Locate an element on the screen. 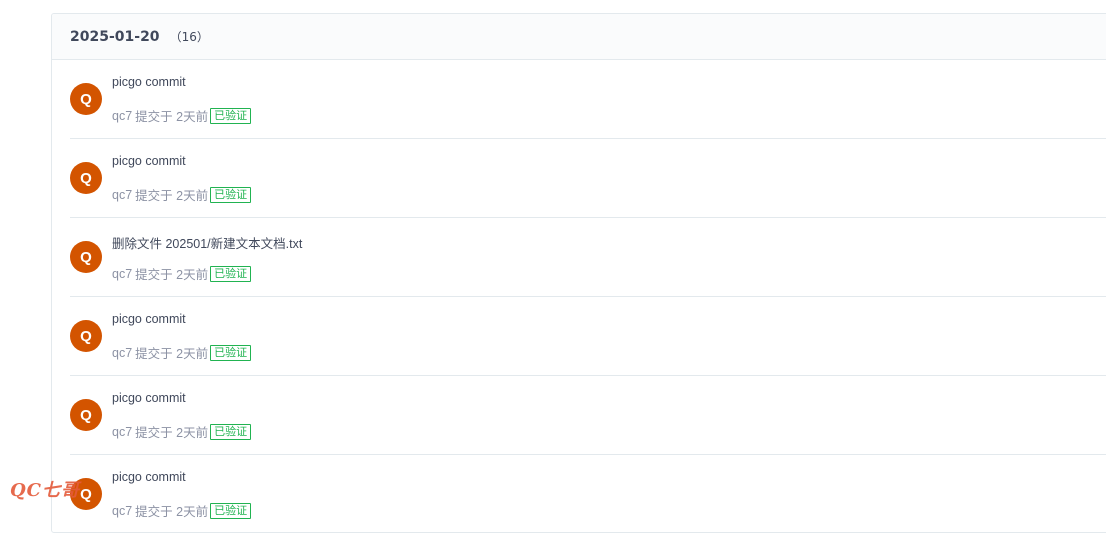 This screenshot has height=533, width=1106. watermark-logo: QC七哥 is located at coordinates (45, 490).